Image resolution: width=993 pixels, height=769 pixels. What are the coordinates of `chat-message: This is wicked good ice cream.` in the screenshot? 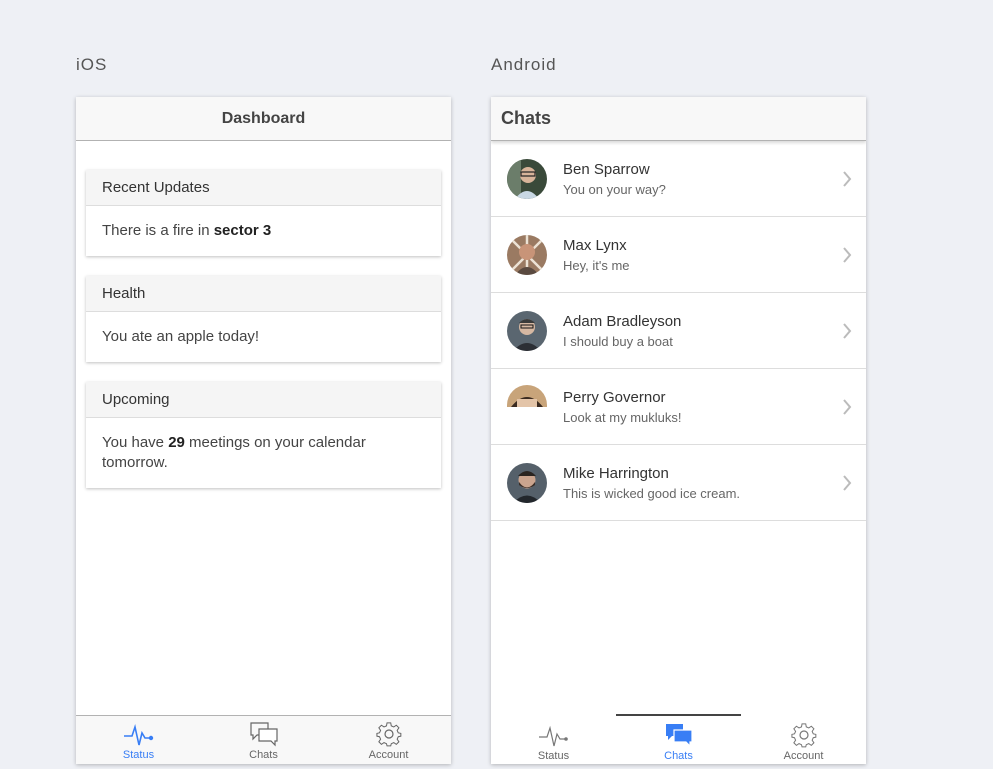 It's located at (652, 493).